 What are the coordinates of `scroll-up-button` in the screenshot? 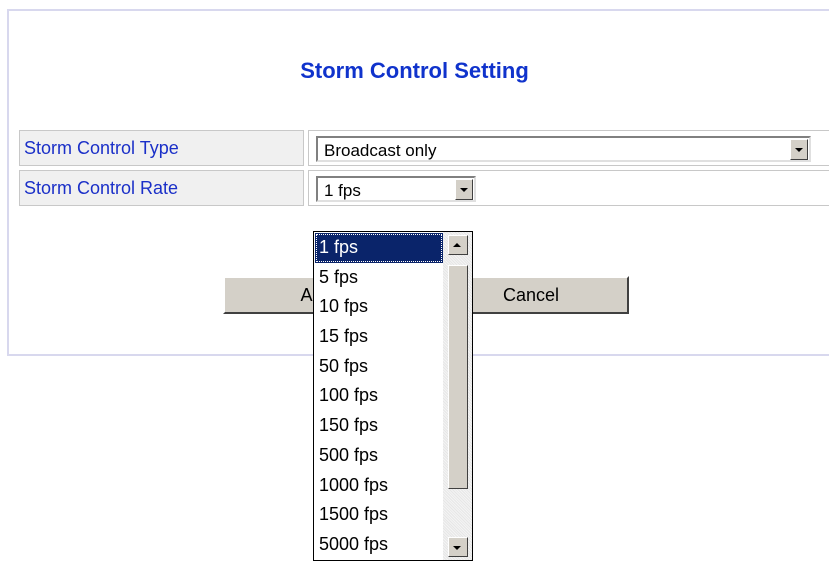 It's located at (458, 245).